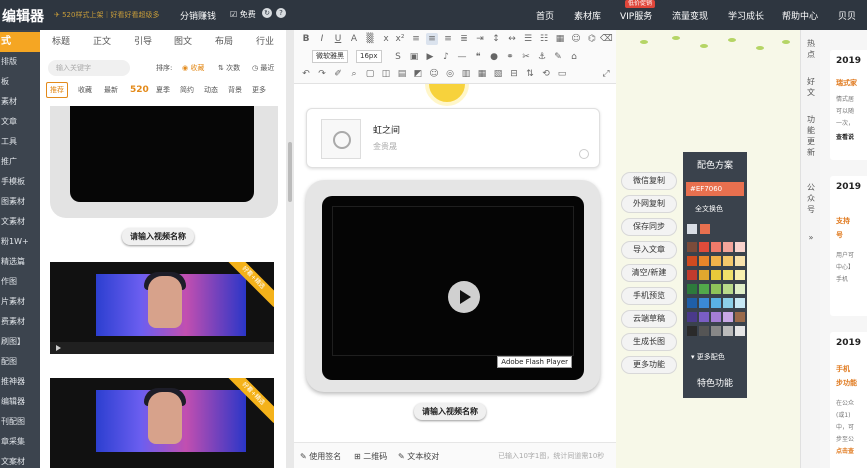  What do you see at coordinates (20, 82) in the screenshot?
I see `nav-template: 板` at bounding box center [20, 82].